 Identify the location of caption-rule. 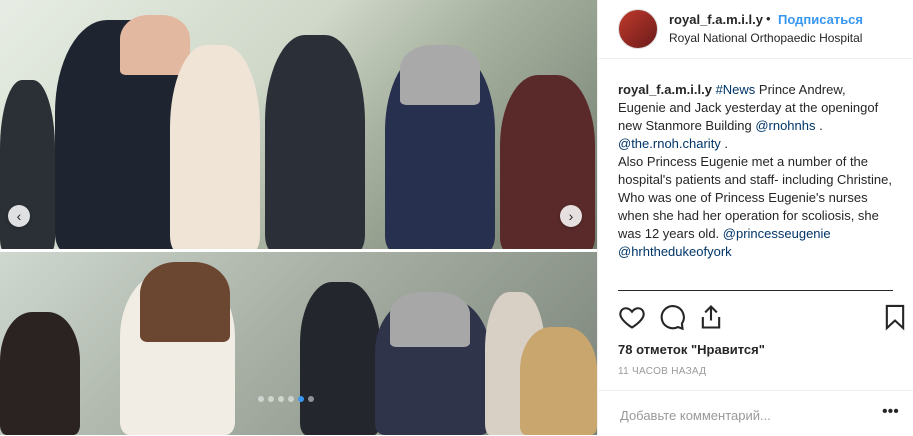
(755, 290).